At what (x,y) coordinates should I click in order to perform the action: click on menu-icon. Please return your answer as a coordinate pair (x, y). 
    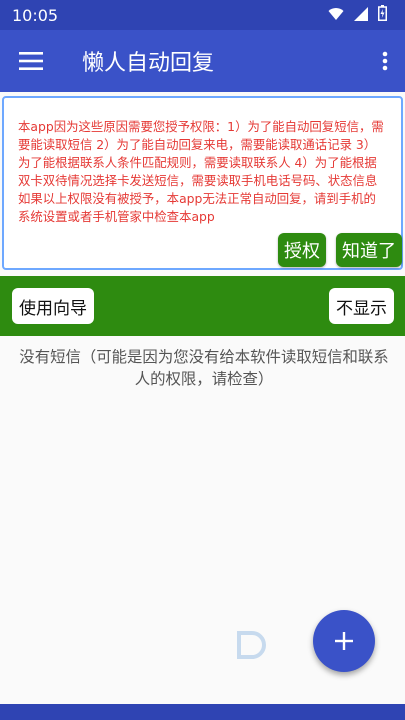
    Looking at the image, I should click on (31, 61).